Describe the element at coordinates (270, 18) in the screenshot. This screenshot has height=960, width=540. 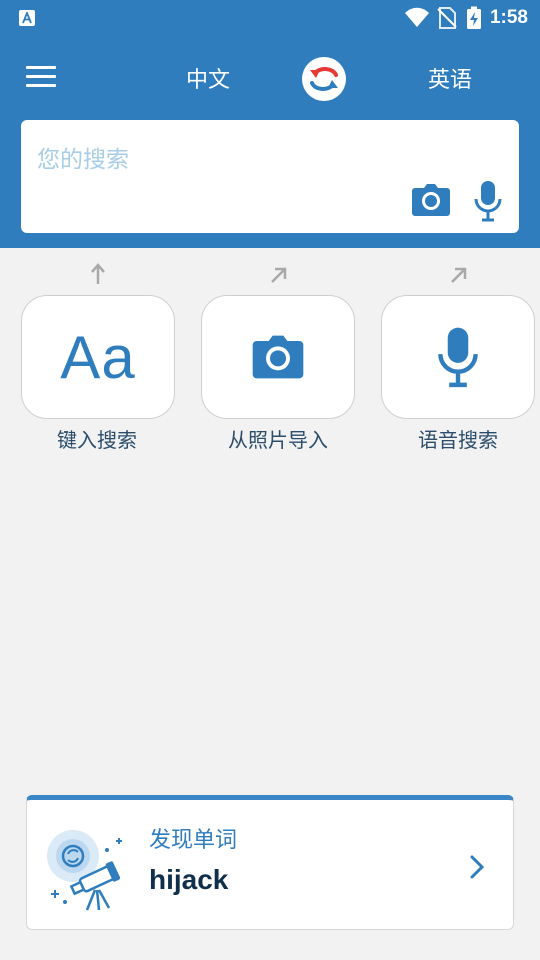
I see `status-bar: 1:58` at that location.